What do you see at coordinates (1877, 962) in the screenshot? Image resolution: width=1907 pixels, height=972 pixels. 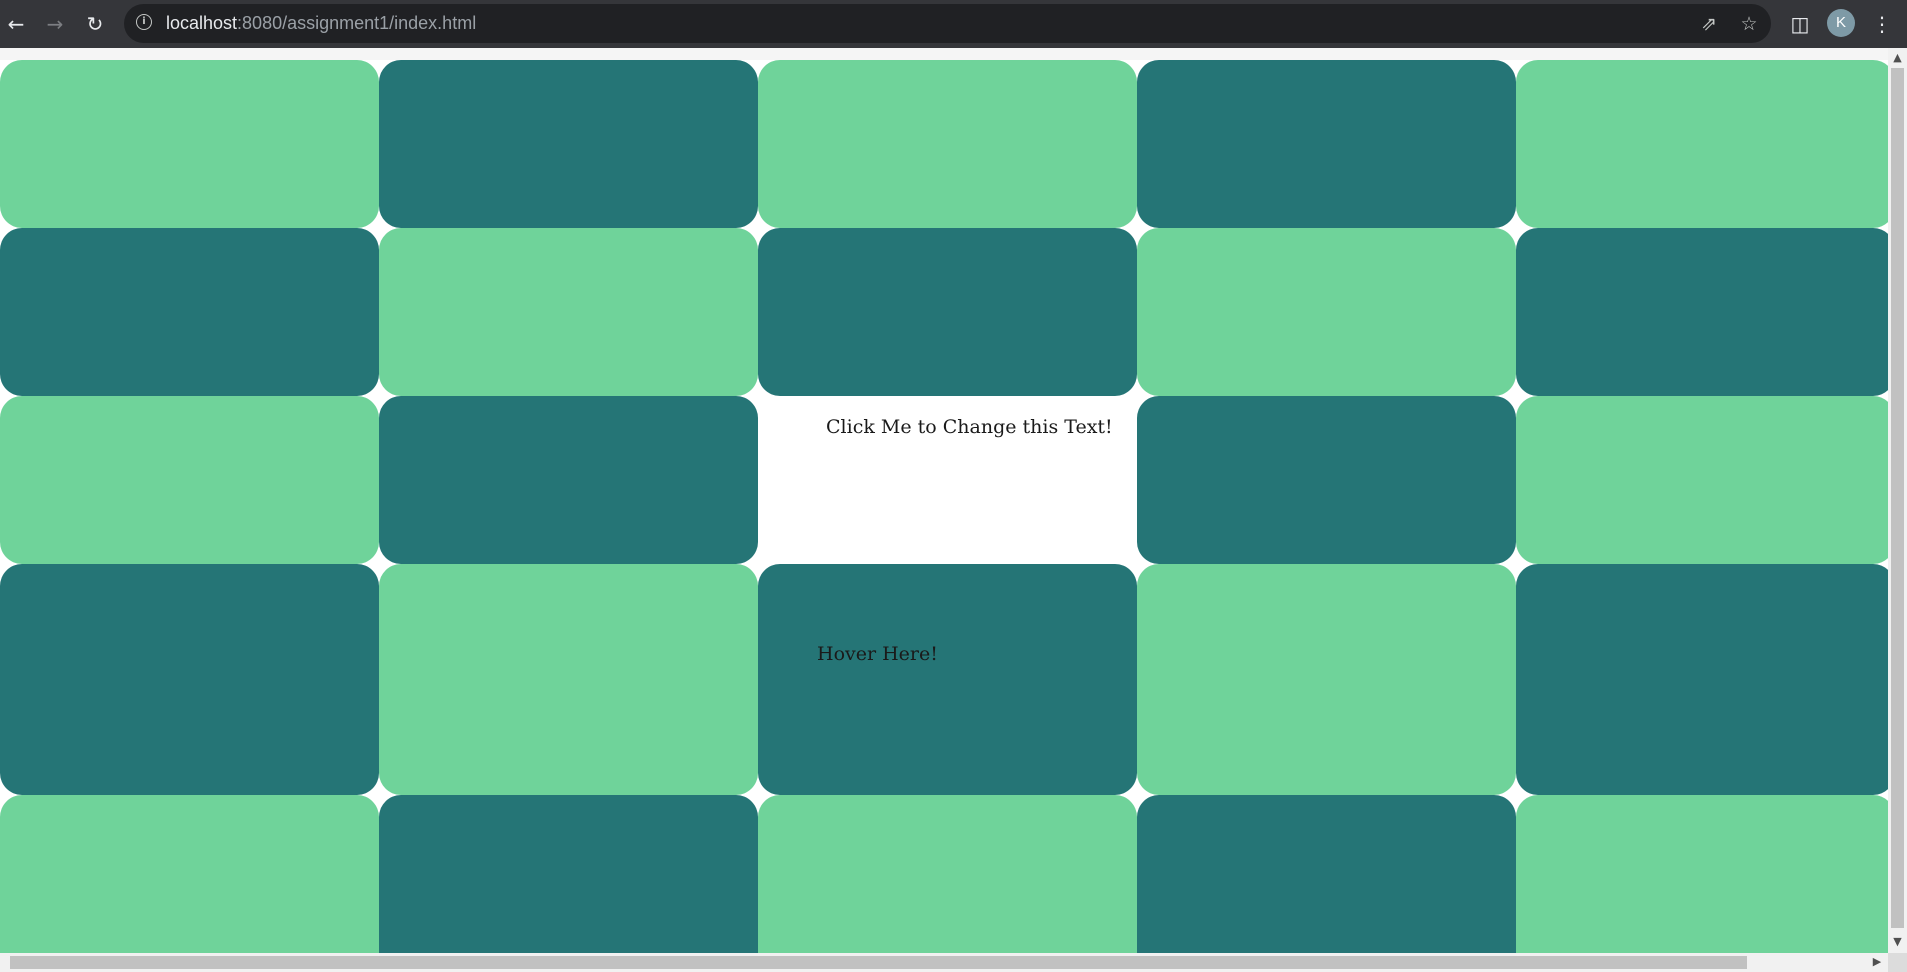 I see `scroll-right-icon: ▶` at bounding box center [1877, 962].